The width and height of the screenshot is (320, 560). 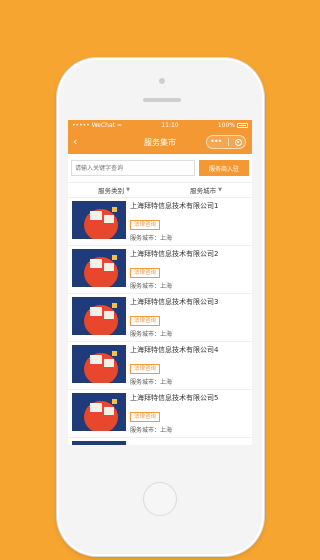 I want to click on battery-label: 100%, so click(x=226, y=125).